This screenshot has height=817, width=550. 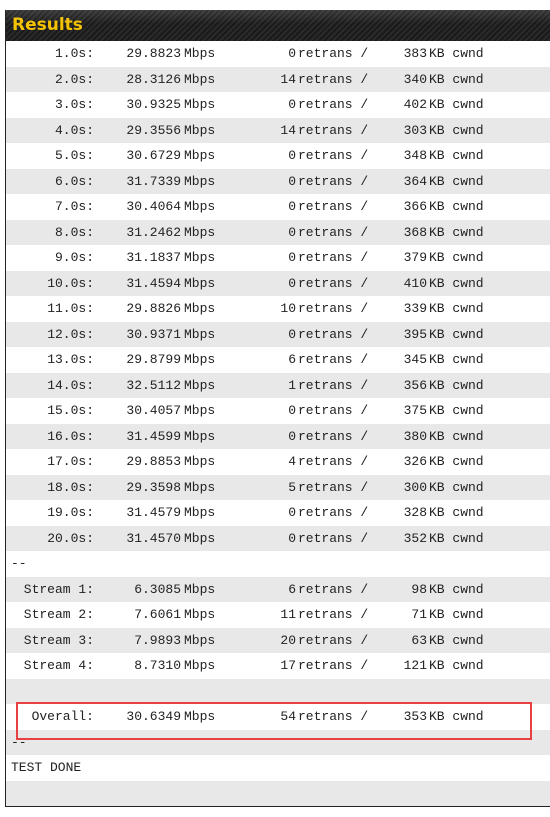 What do you see at coordinates (70, 308) in the screenshot?
I see `row-label: 11.0s:` at bounding box center [70, 308].